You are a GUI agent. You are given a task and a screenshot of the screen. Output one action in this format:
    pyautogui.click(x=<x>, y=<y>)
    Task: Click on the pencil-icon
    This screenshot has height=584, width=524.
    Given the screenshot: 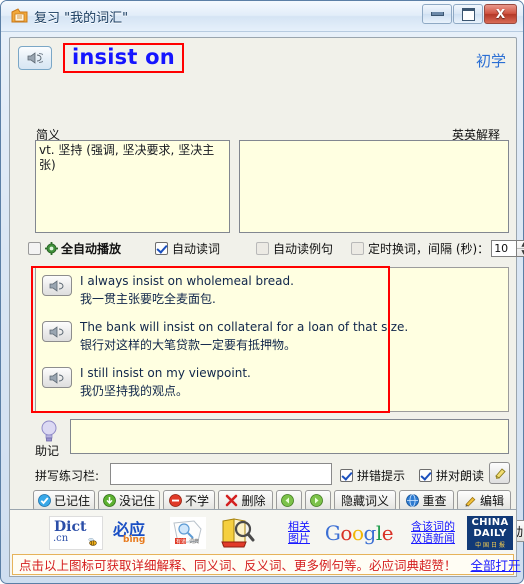 What is the action you would take?
    pyautogui.click(x=470, y=501)
    